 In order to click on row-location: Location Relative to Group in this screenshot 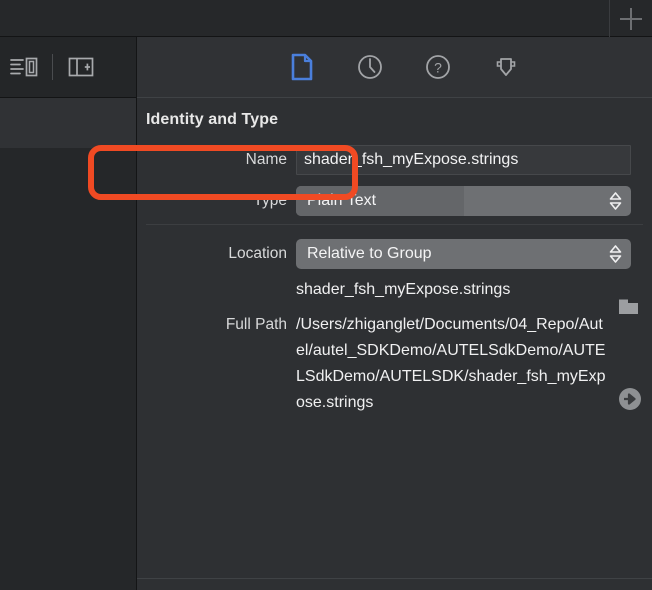, I will do `click(394, 254)`.